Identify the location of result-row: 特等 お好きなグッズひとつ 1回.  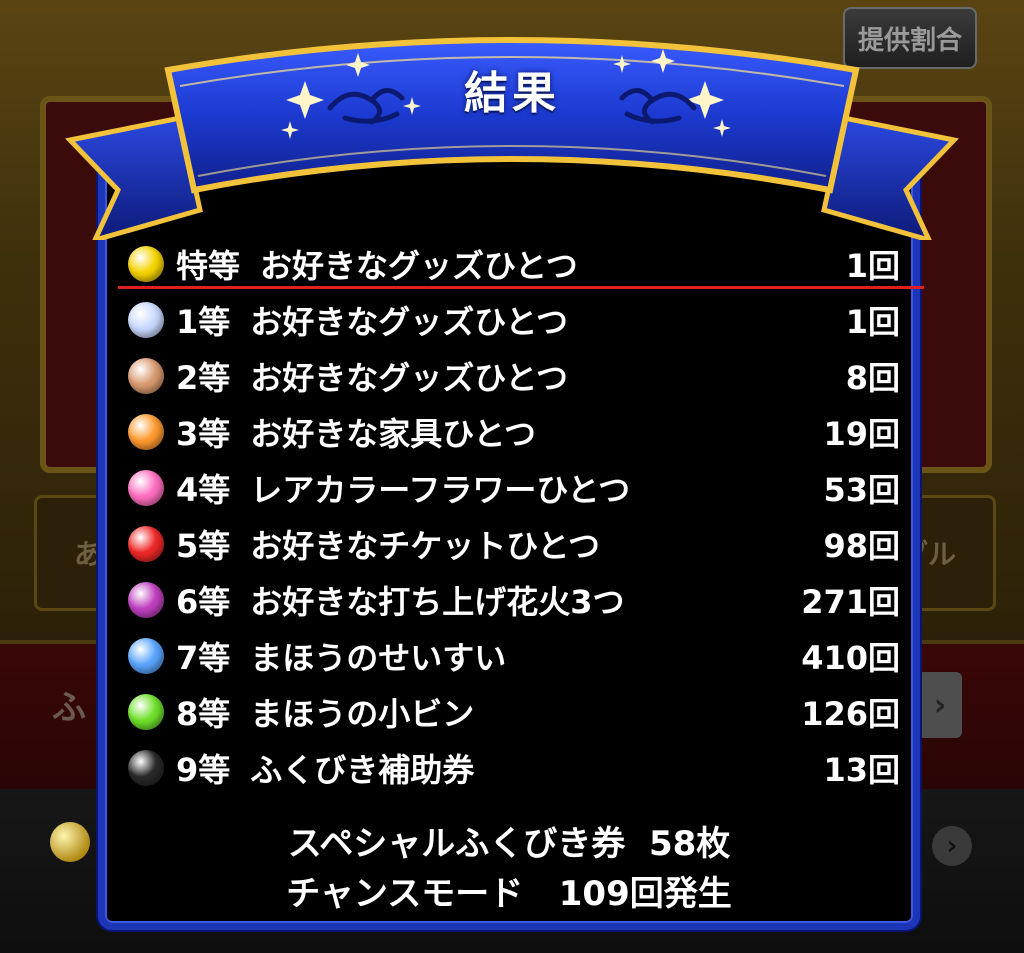
(514, 264).